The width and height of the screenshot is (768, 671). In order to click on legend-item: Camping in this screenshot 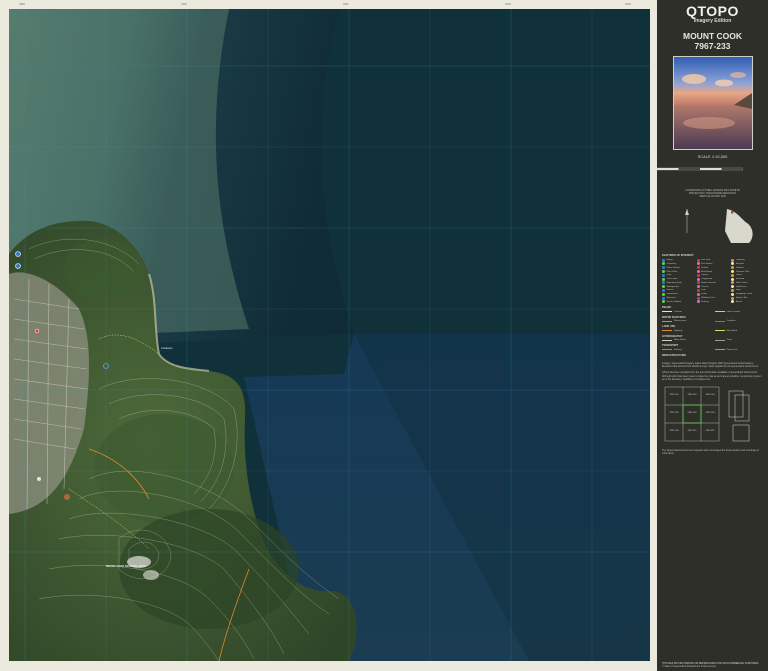, I will do `click(747, 260)`.